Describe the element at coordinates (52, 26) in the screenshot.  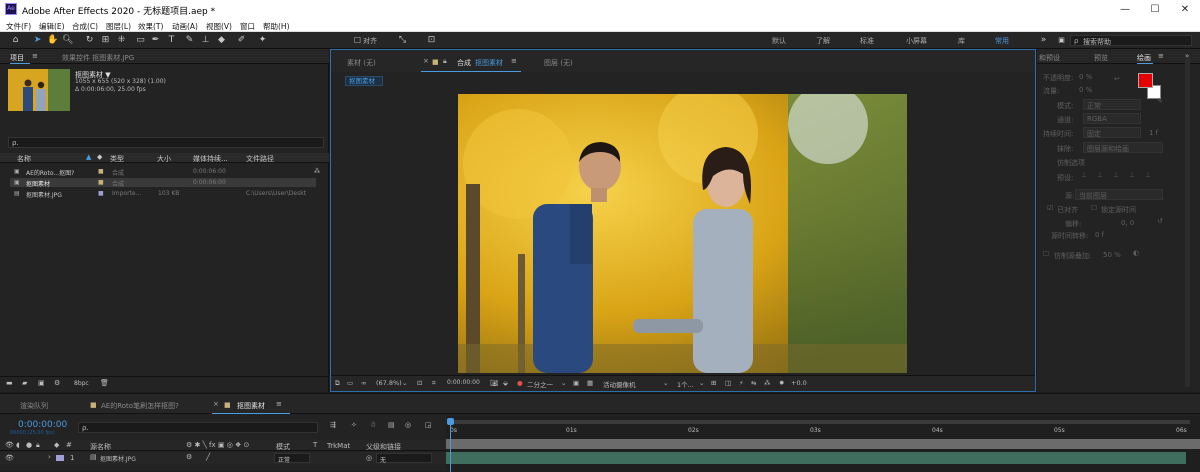
I see `menu-edit: 编辑(E)` at that location.